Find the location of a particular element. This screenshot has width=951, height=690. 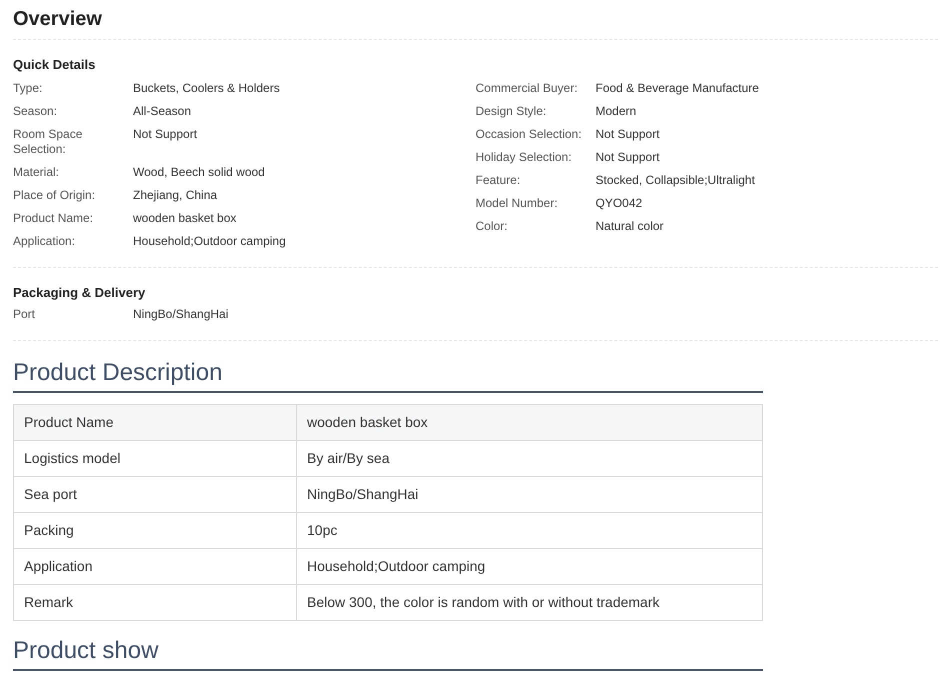

detail-label: Season: is located at coordinates (35, 111).